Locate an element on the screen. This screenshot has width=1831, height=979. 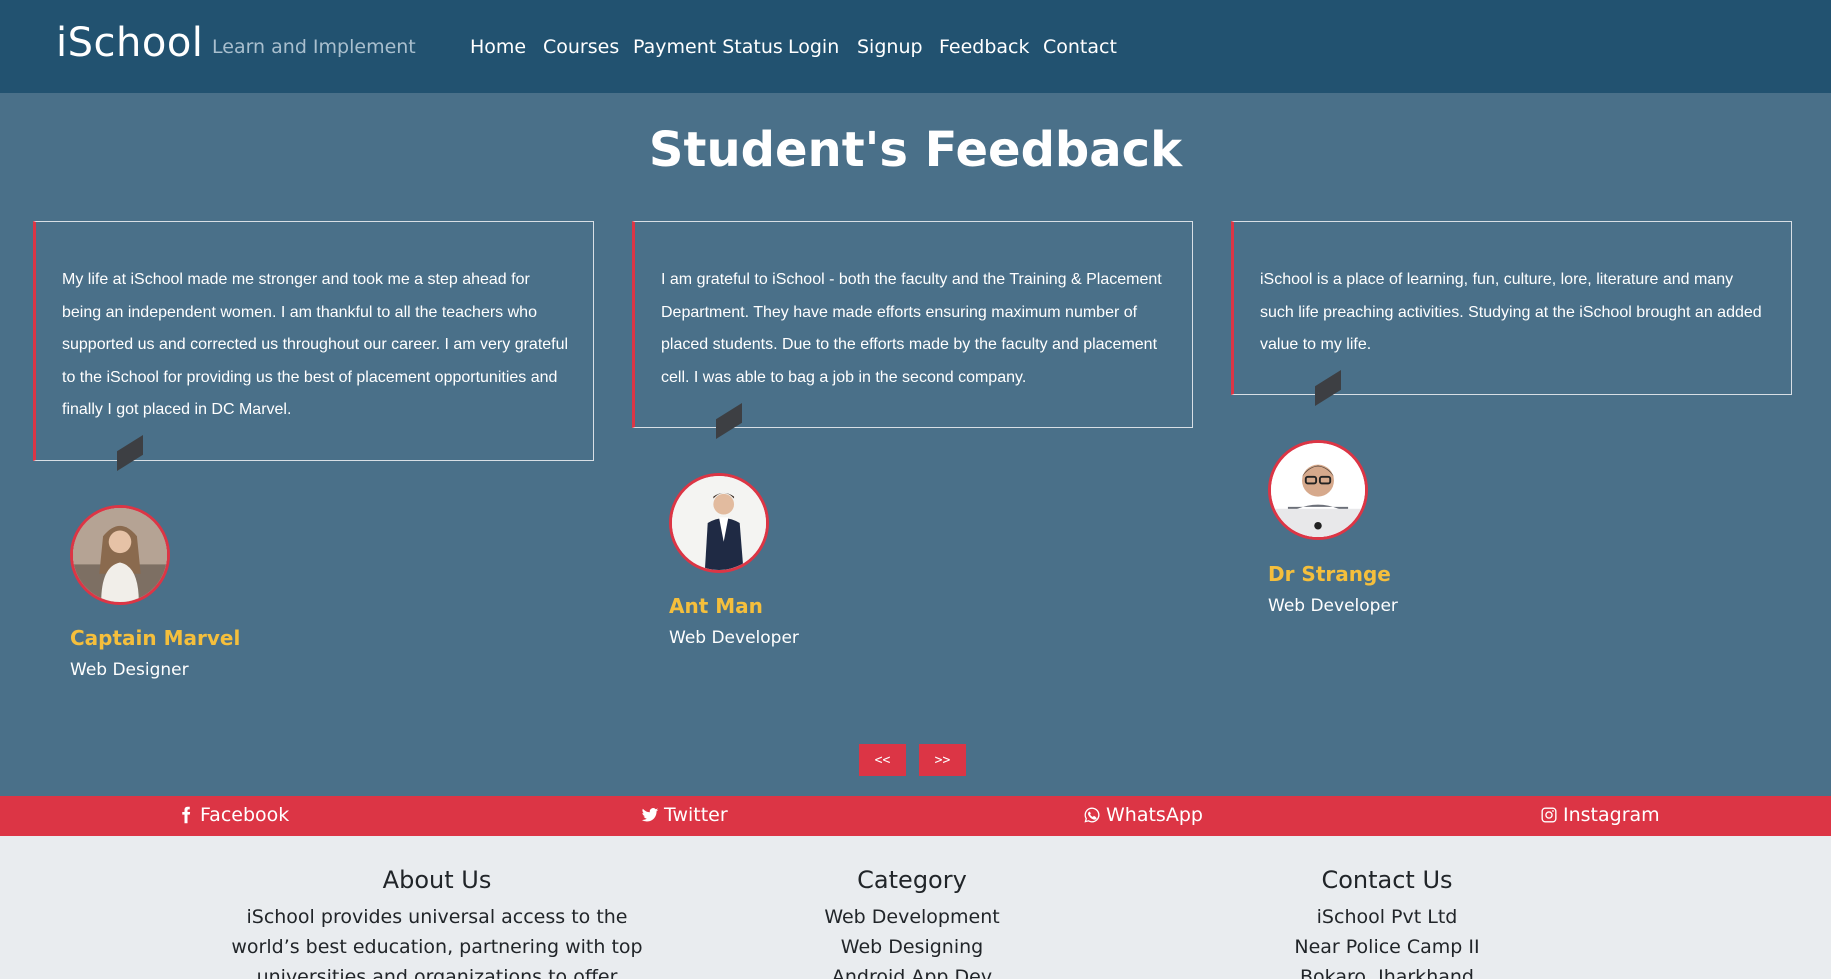
page-title: Student's Feedback is located at coordinates (915, 150).